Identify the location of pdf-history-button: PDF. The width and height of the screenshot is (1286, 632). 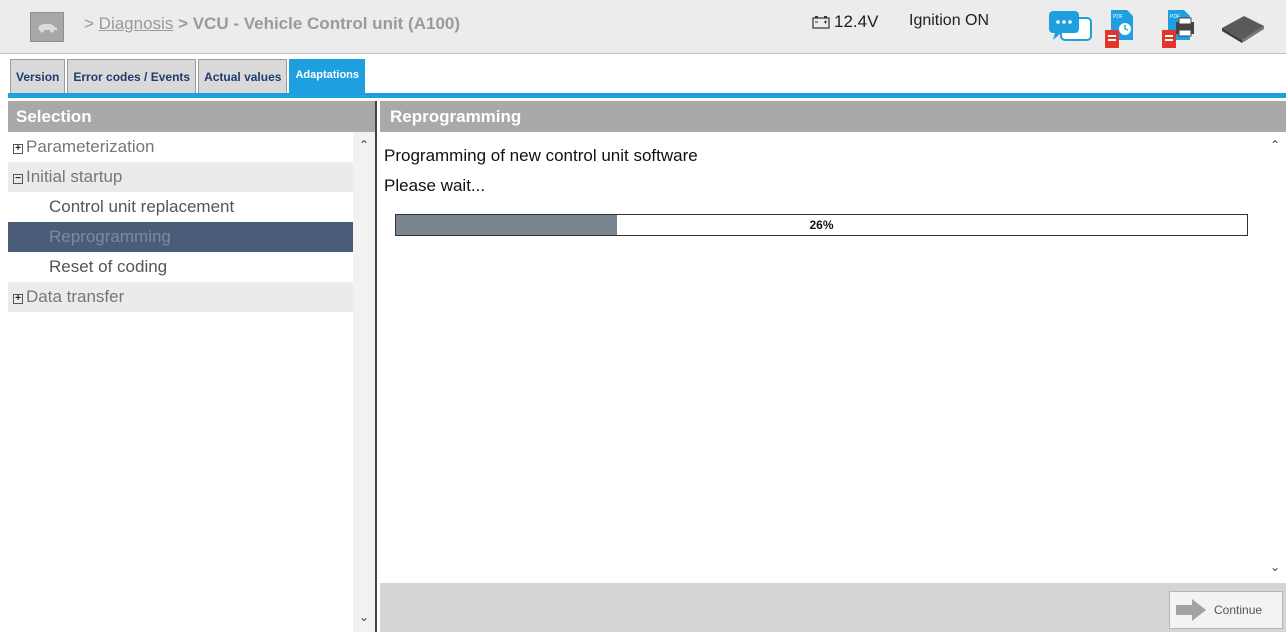
(1120, 31).